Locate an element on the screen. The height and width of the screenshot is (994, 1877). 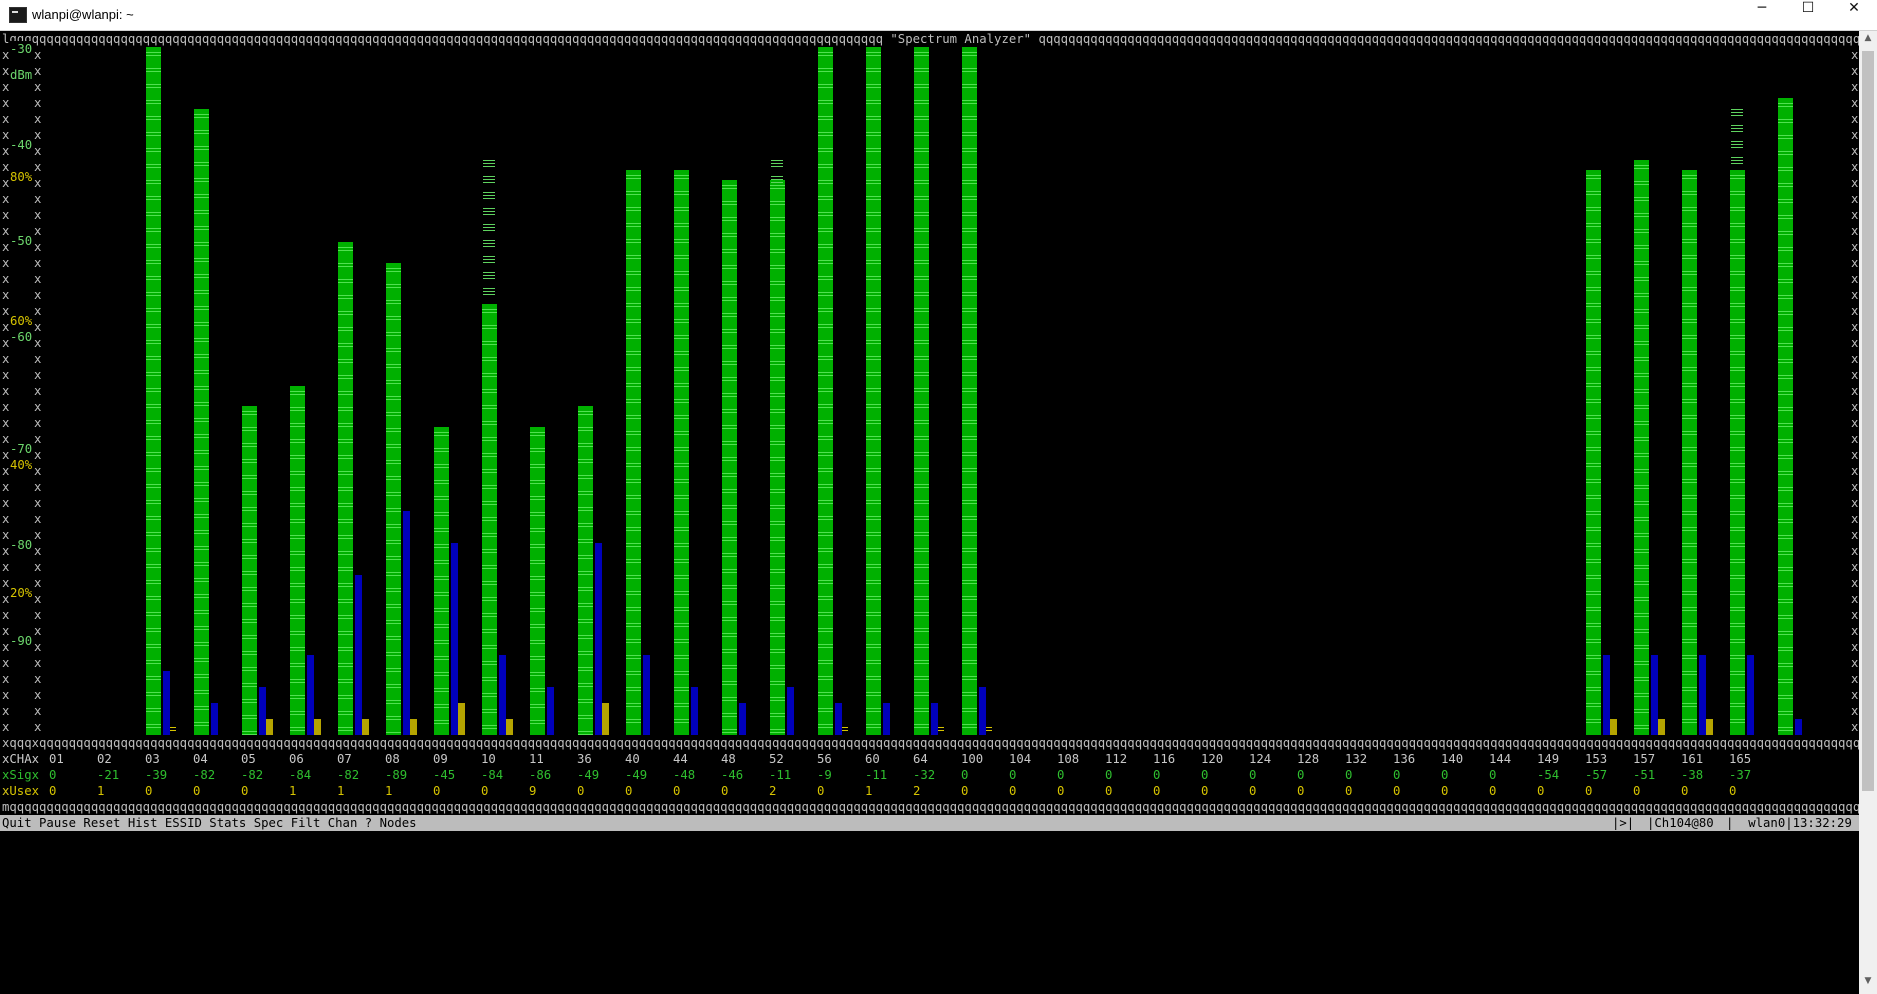
signal-cell-128: 0 is located at coordinates (1301, 775).